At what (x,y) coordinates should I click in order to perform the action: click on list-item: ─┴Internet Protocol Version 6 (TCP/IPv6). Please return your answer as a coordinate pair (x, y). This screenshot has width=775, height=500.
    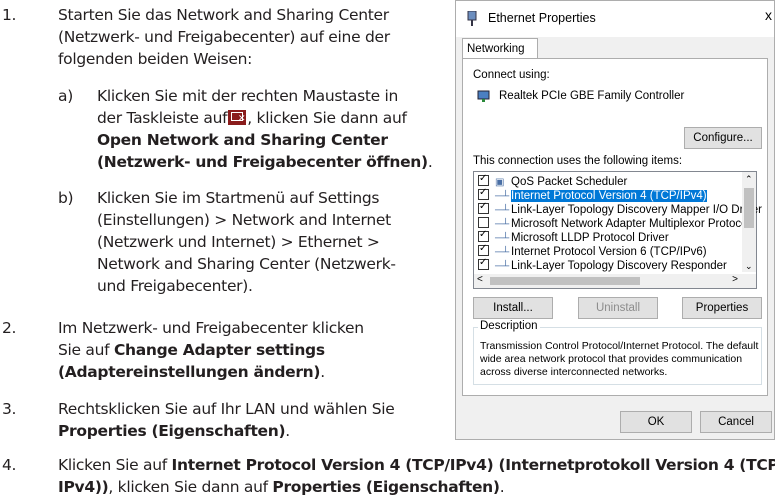
    Looking at the image, I should click on (592, 250).